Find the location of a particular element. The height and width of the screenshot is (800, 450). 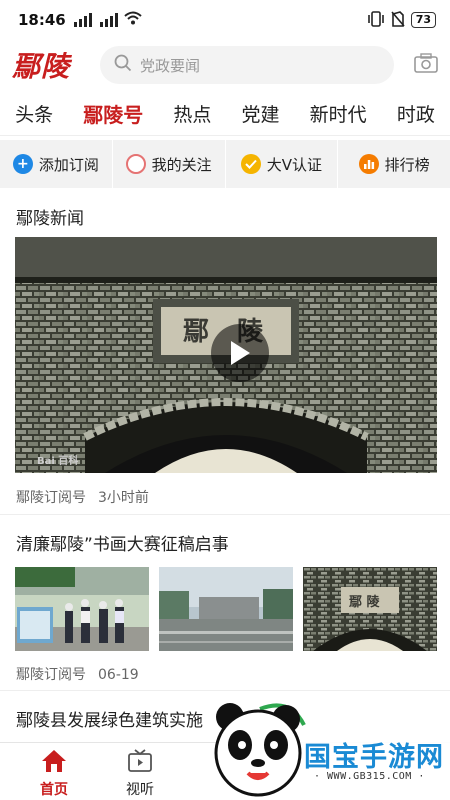

camera-button is located at coordinates (416, 65).